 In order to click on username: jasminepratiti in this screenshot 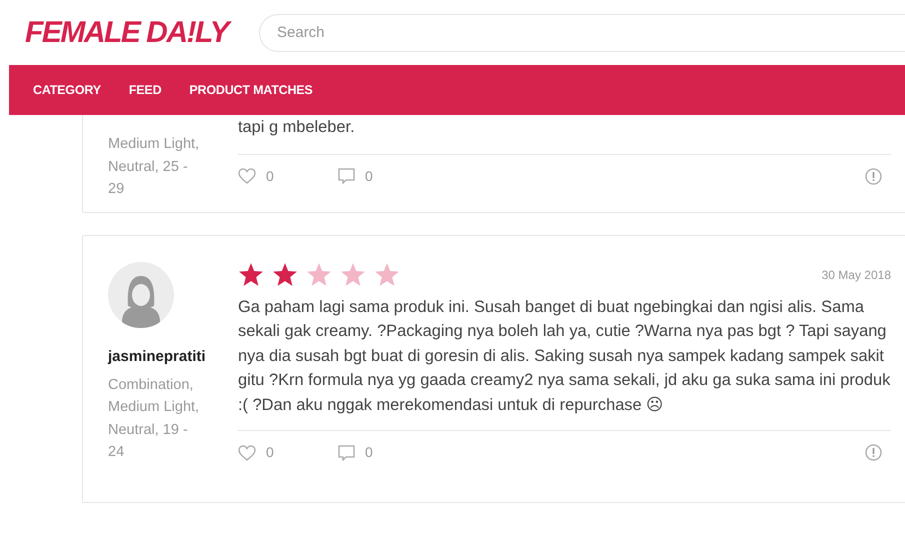, I will do `click(160, 357)`.